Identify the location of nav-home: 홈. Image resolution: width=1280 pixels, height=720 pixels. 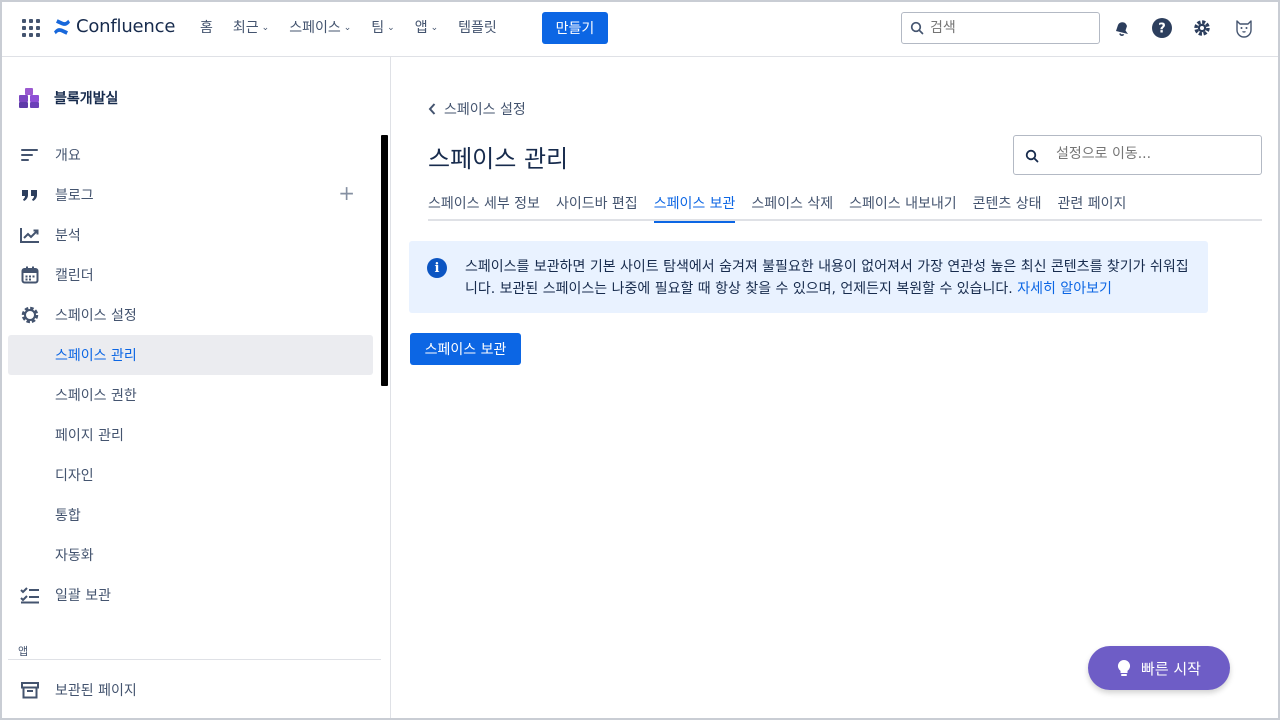
(206, 27).